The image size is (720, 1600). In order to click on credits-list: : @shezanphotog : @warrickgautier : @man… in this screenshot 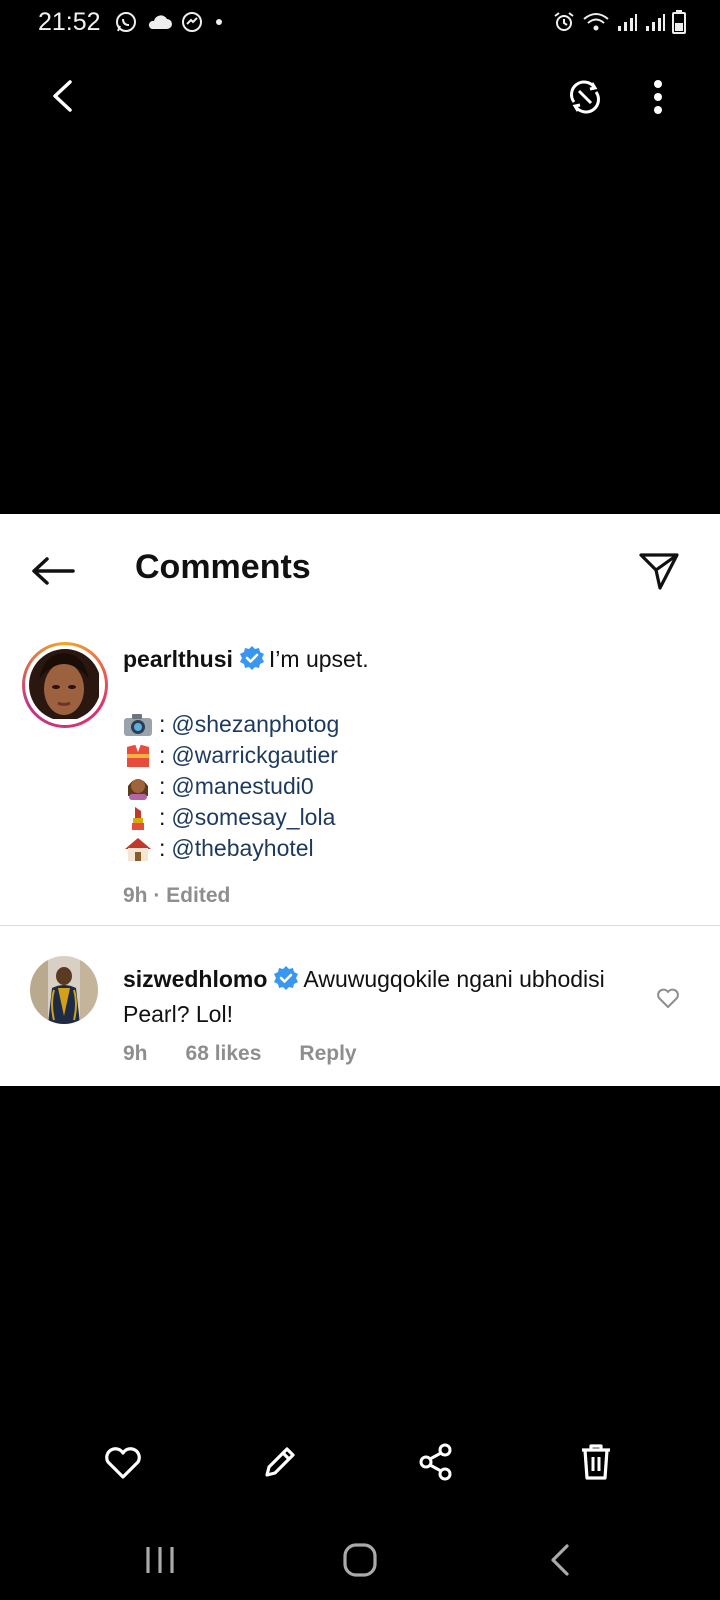, I will do `click(403, 786)`.